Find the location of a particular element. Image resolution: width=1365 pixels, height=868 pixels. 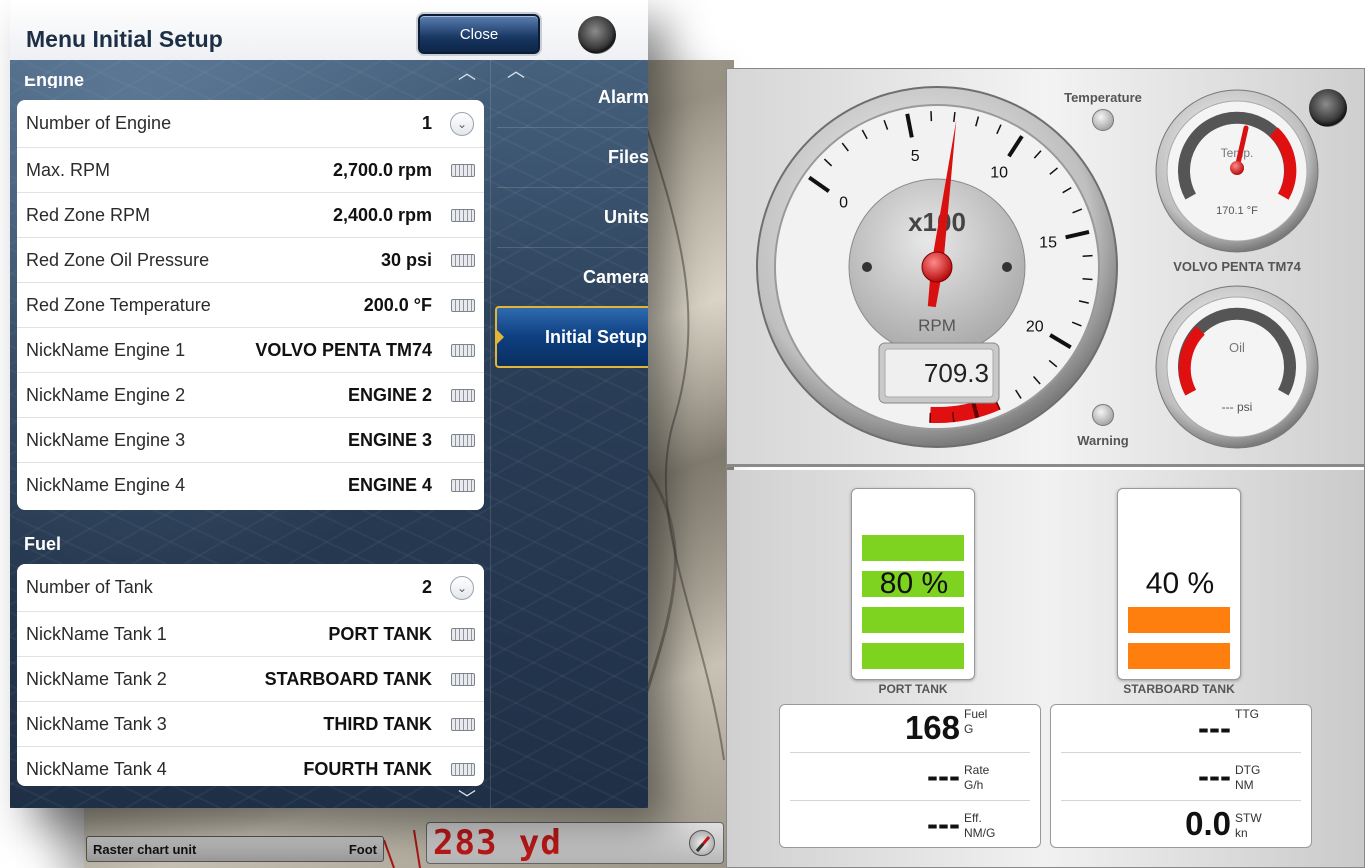

chart-unit-bar: Raster chart unit Foot is located at coordinates (235, 849).